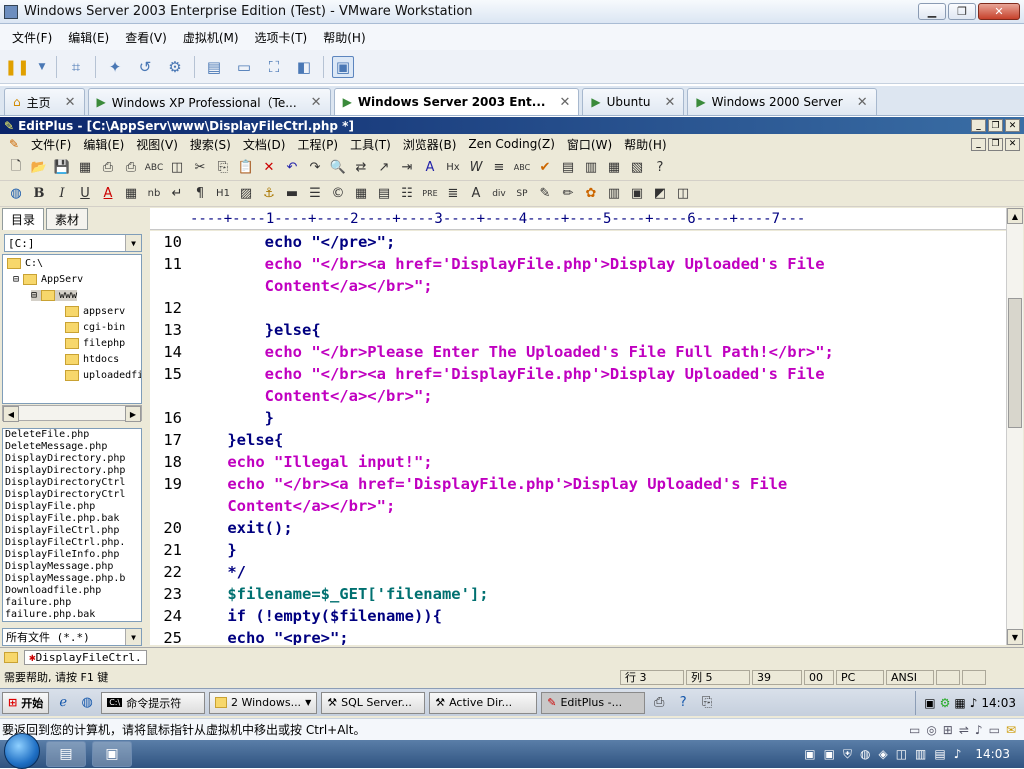  Describe the element at coordinates (614, 194) in the screenshot. I see `frame-icon: ▥` at that location.